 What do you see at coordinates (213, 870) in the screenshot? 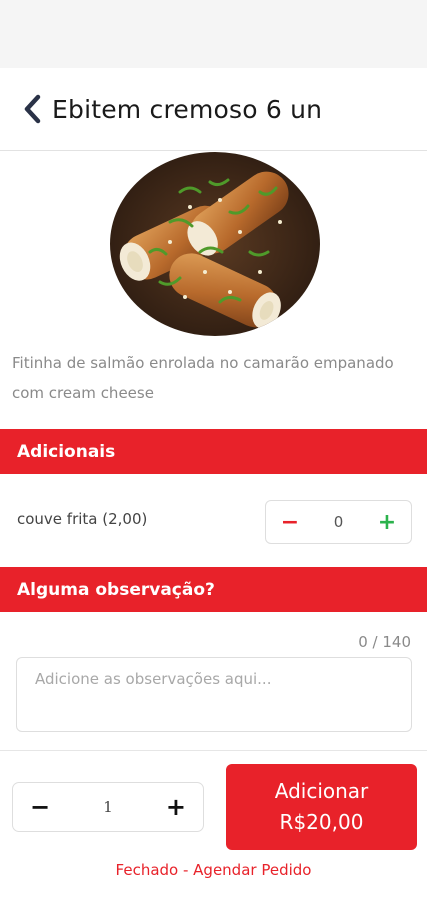
I see `schedule-order-link: Fechado - Agendar Pedido` at bounding box center [213, 870].